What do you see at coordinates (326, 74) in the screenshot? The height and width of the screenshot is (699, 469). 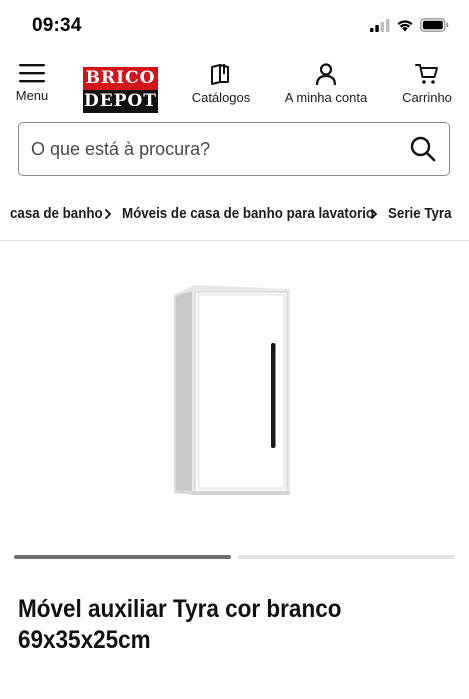 I see `user-icon` at bounding box center [326, 74].